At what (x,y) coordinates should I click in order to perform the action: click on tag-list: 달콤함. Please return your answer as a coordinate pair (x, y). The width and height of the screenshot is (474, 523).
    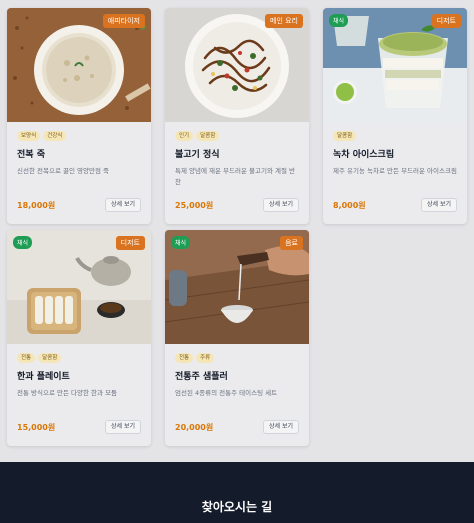
    Looking at the image, I should click on (395, 136).